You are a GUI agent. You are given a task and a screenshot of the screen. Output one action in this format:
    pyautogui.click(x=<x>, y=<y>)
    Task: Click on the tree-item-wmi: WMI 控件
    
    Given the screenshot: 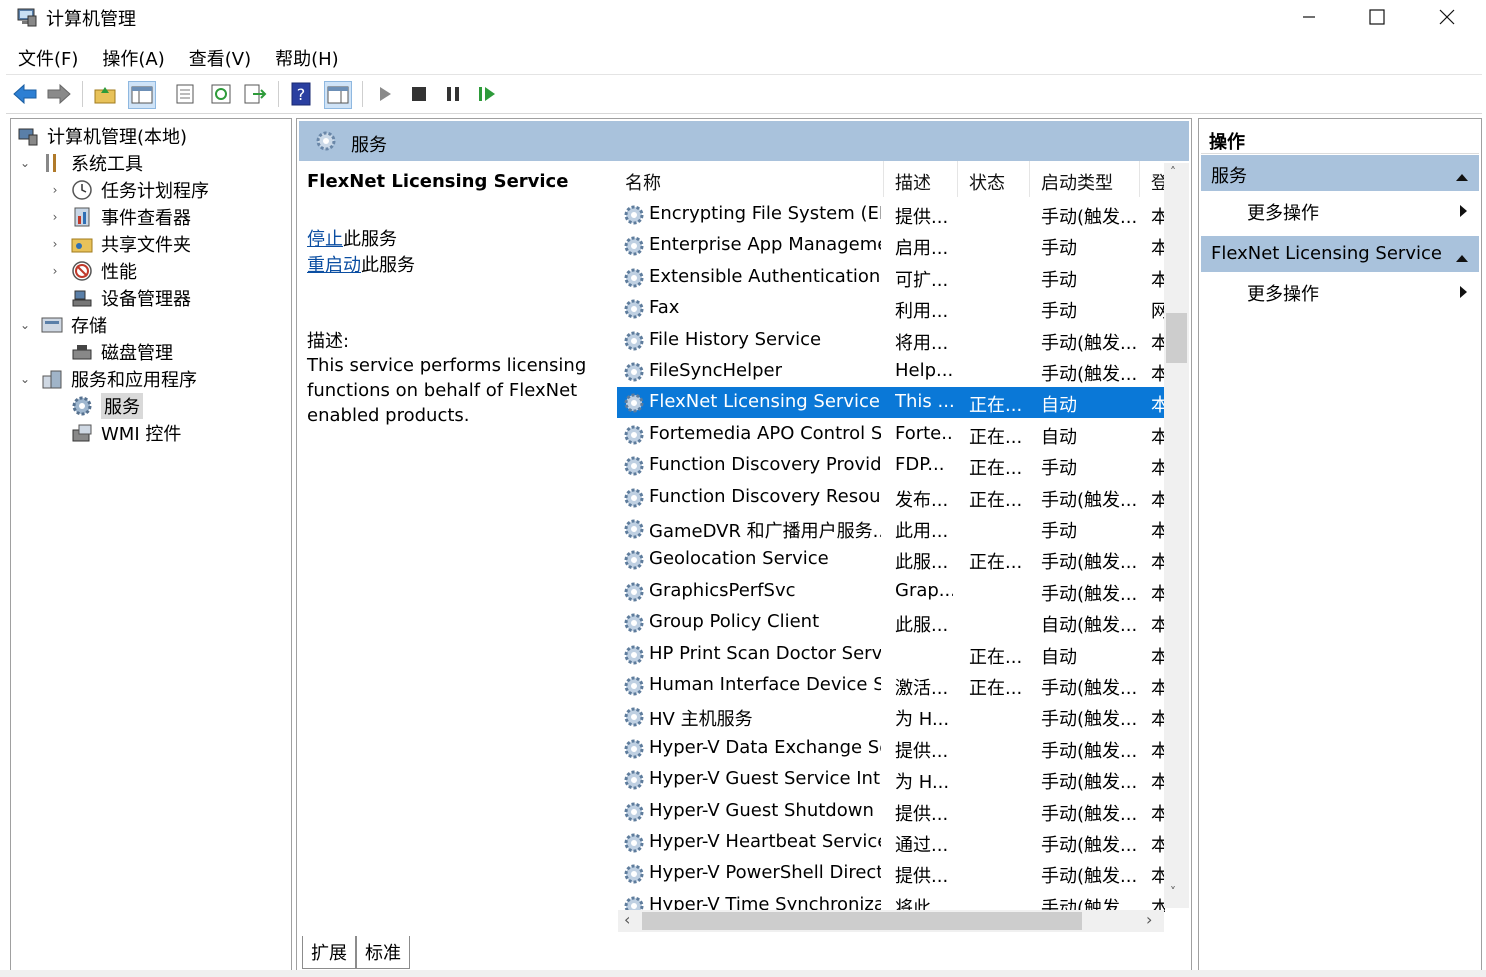 What is the action you would take?
    pyautogui.click(x=126, y=432)
    